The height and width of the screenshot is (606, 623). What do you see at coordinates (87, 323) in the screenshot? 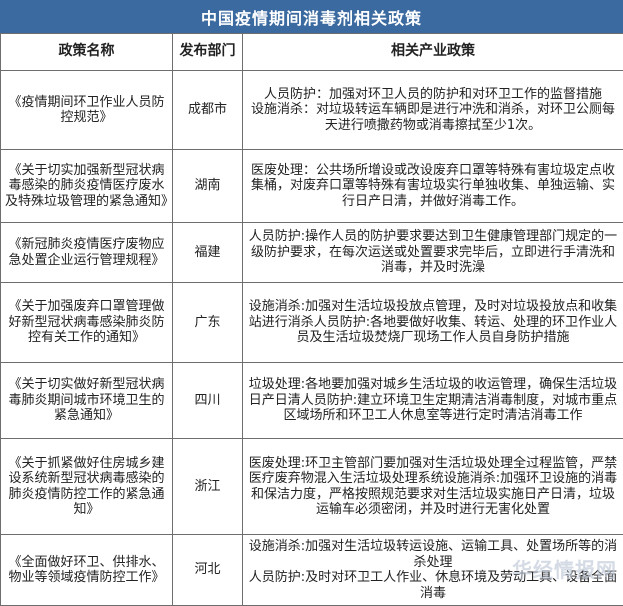
I see `policy-name-cell: 《关于加强废弃口罩管理做好新型冠状病毒感染肺炎防控有关工作的通知》` at bounding box center [87, 323].